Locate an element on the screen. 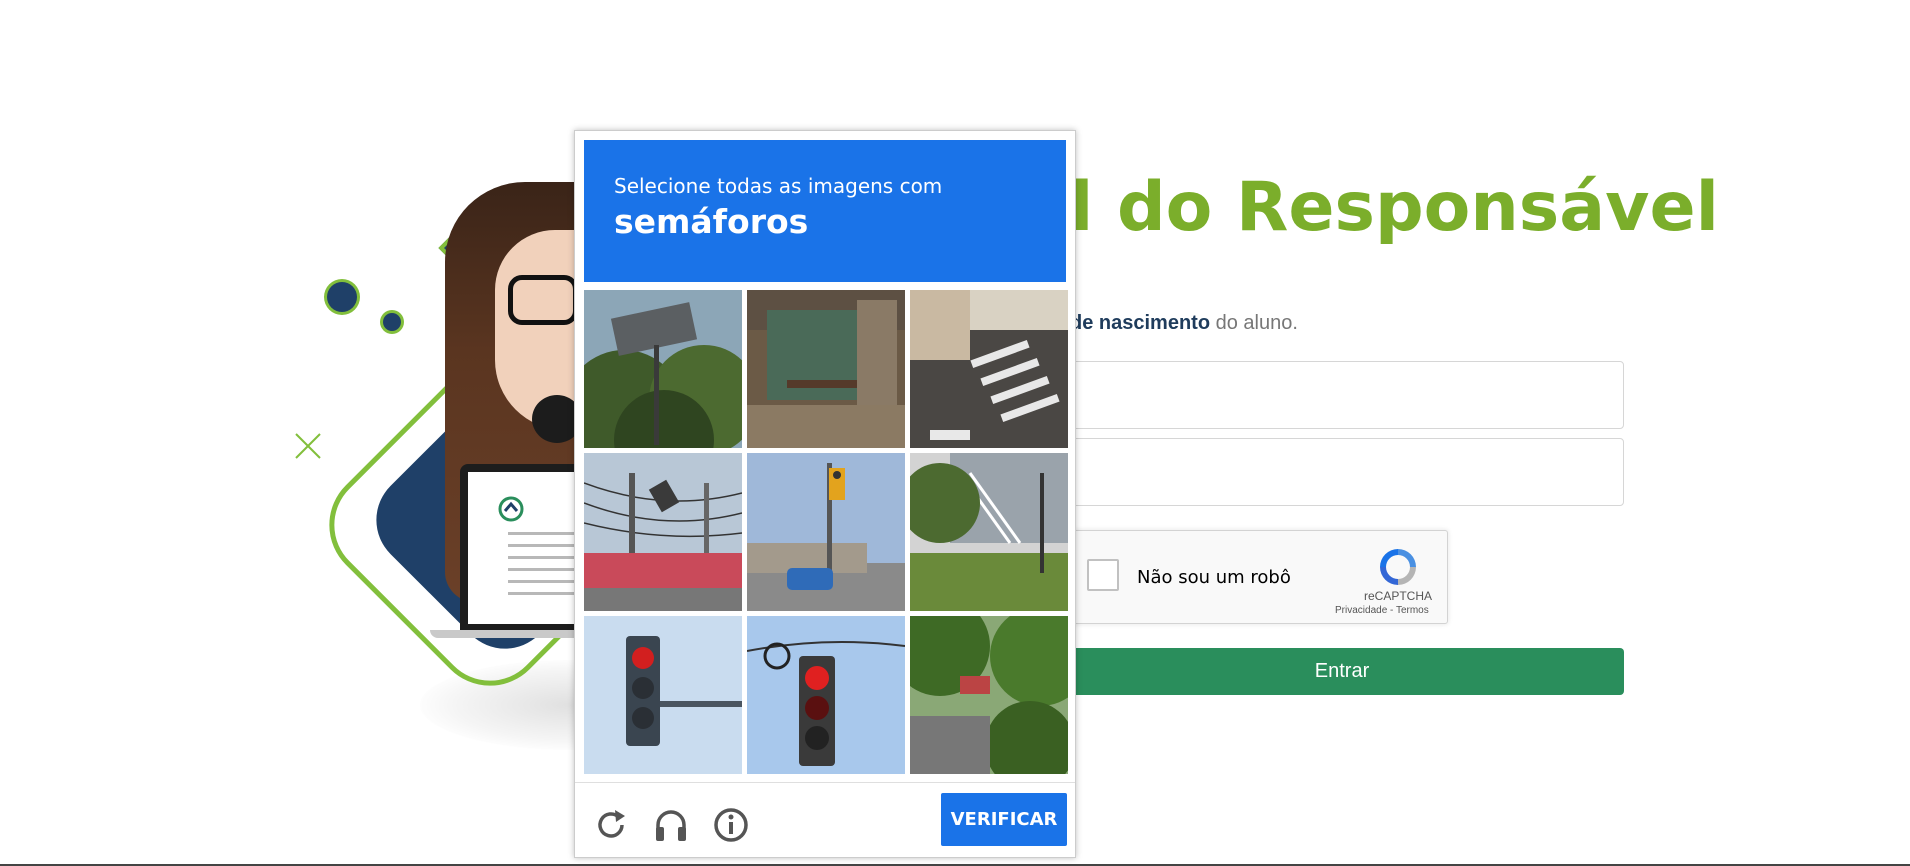  bus-shelter-tile is located at coordinates (826, 369).